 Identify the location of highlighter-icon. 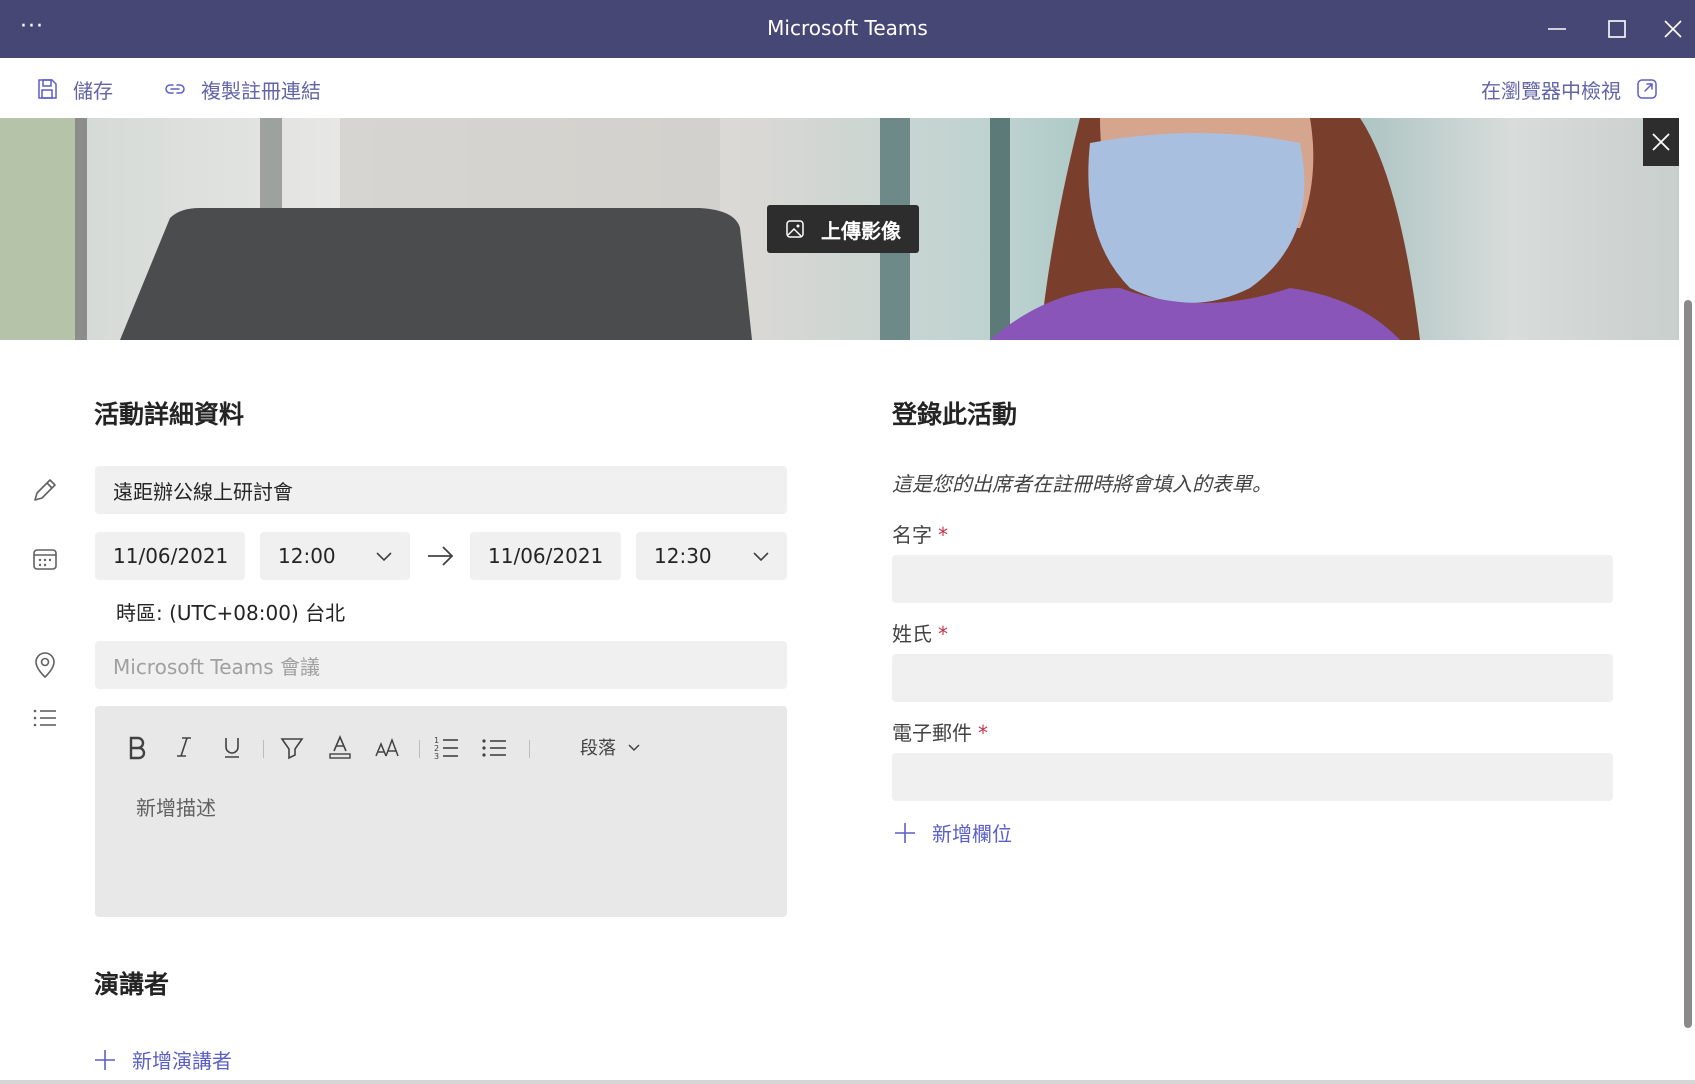
(292, 749).